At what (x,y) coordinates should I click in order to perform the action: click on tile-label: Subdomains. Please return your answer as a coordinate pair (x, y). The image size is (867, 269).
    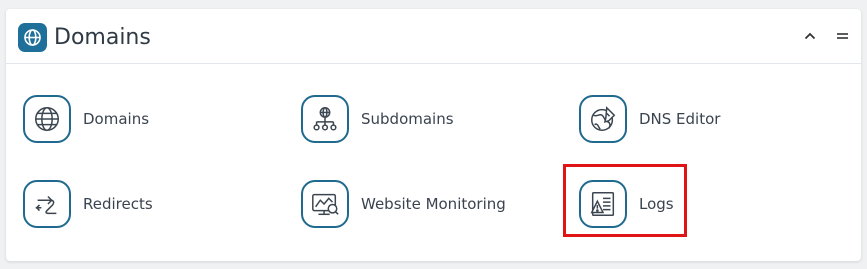
    Looking at the image, I should click on (407, 119).